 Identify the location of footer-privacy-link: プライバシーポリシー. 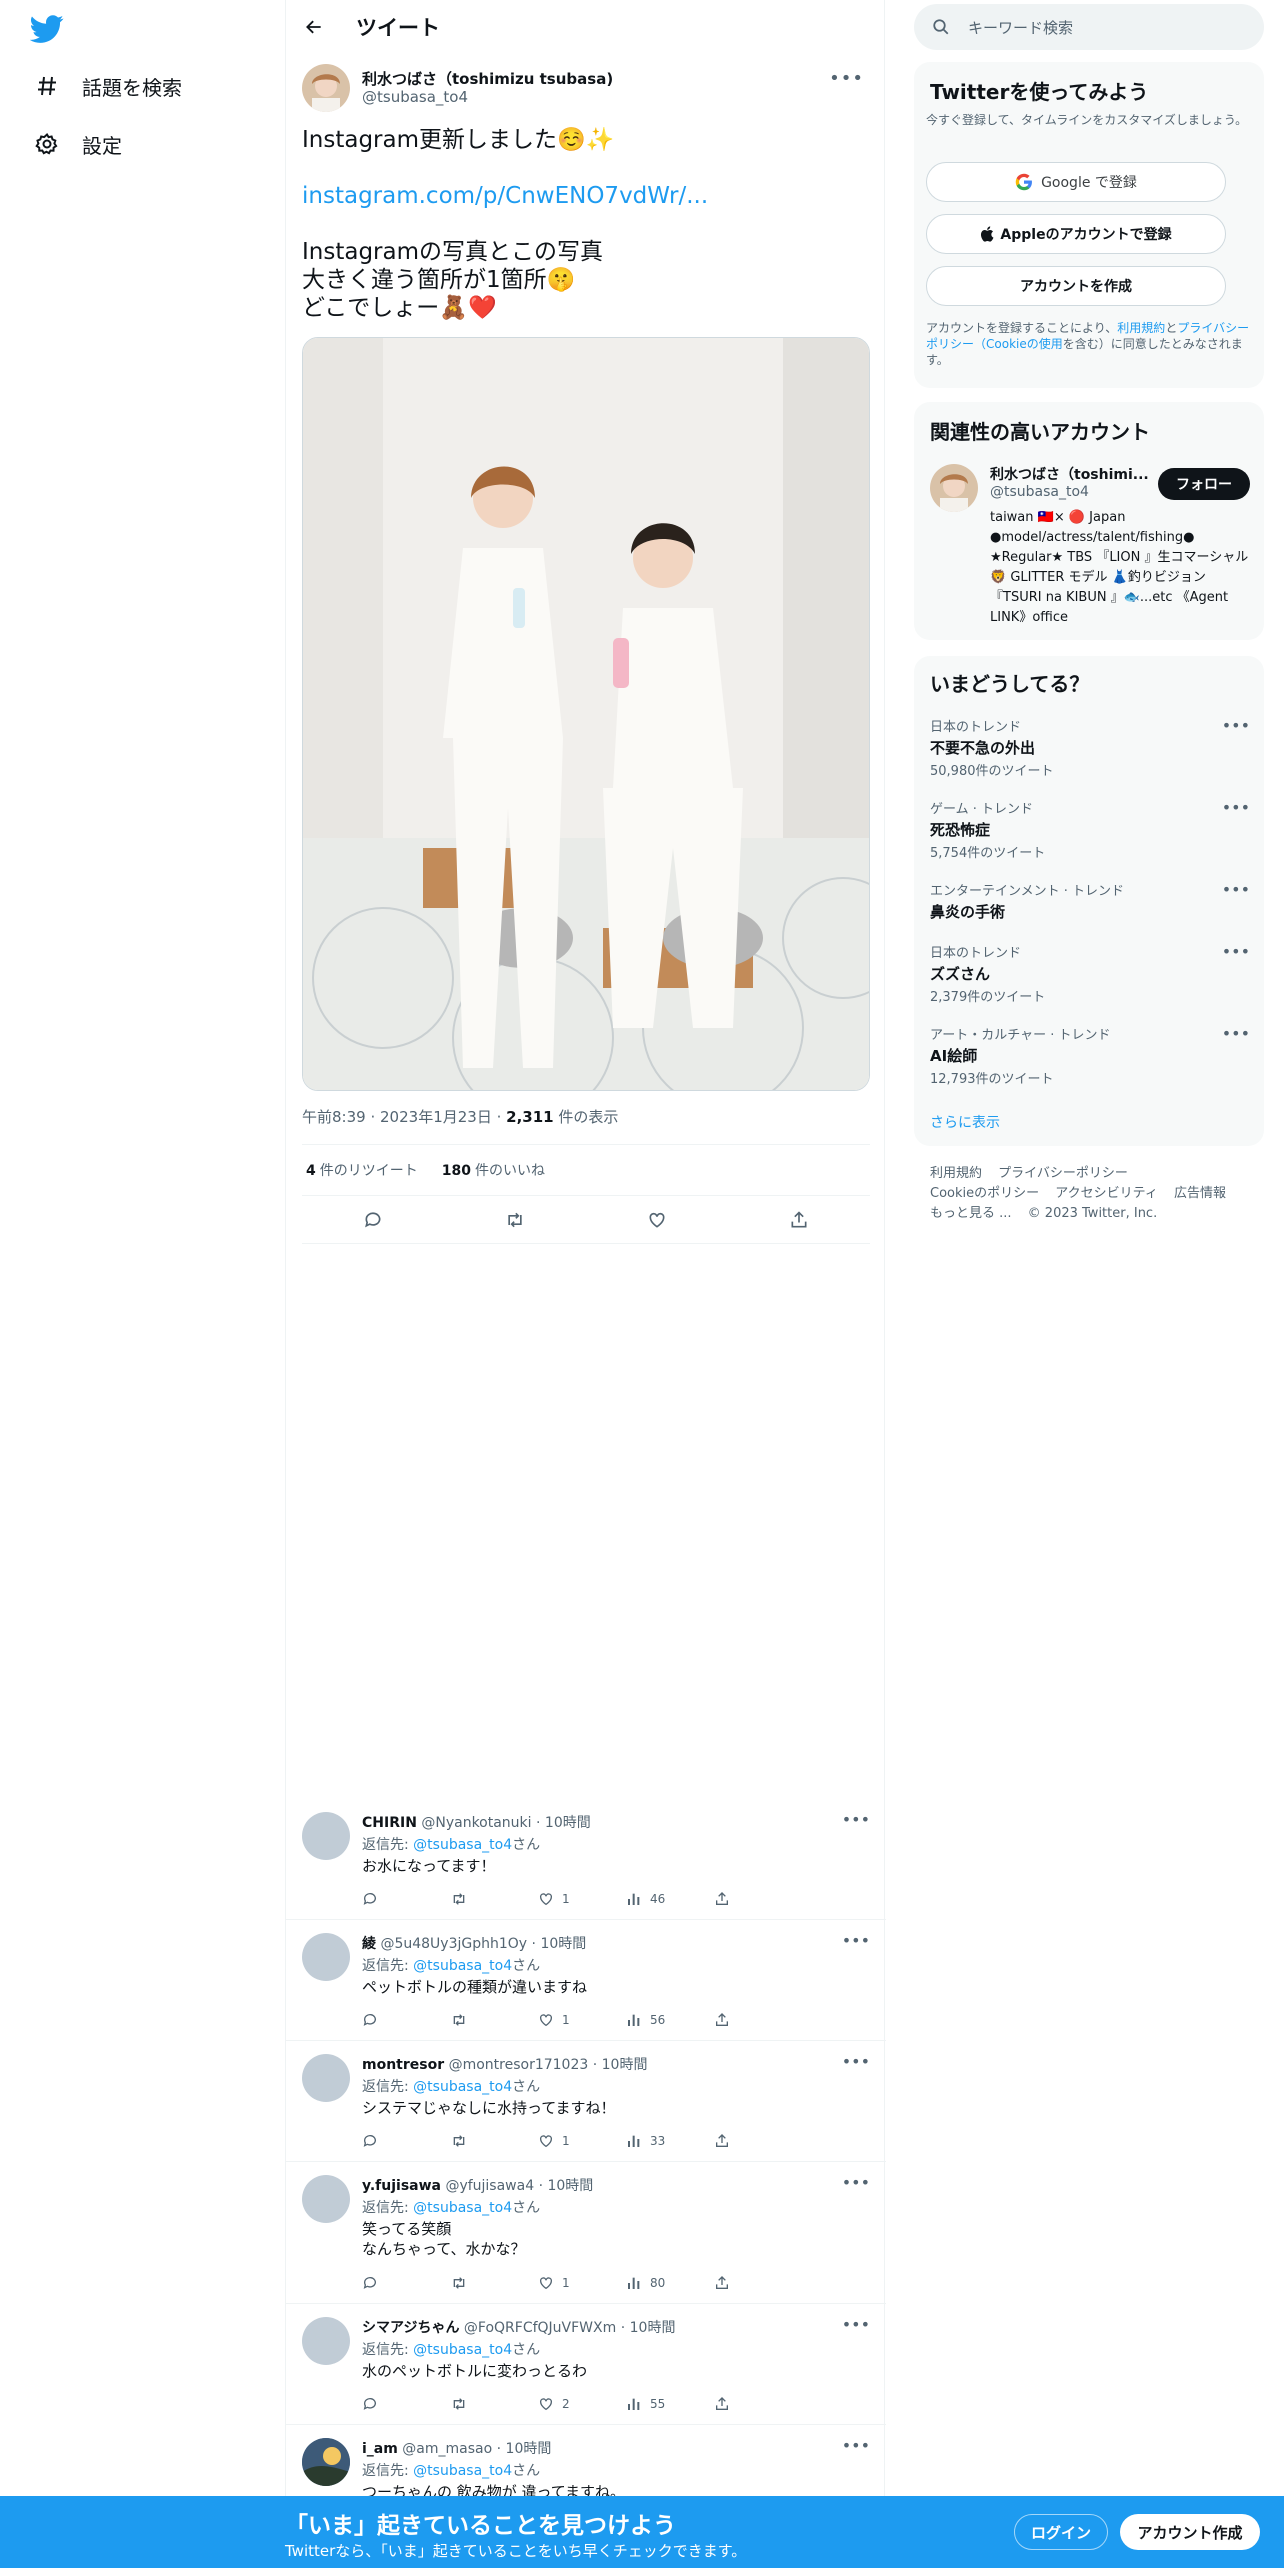
(1063, 1173).